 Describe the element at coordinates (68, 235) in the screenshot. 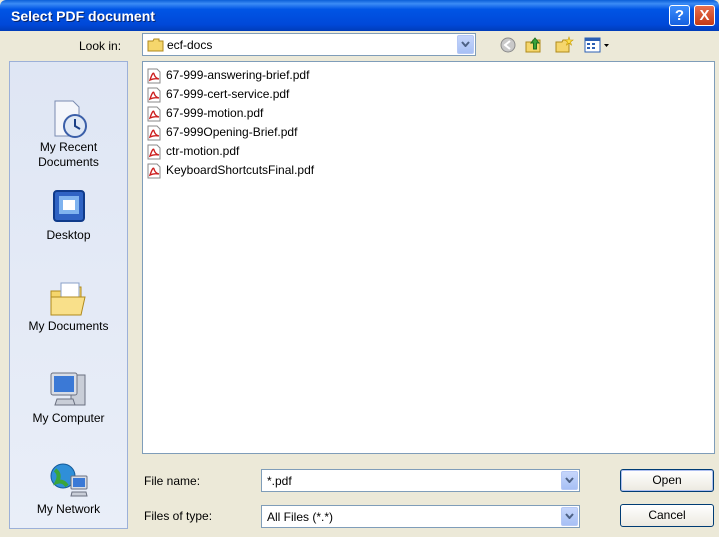

I see `place-label: Desktop` at that location.